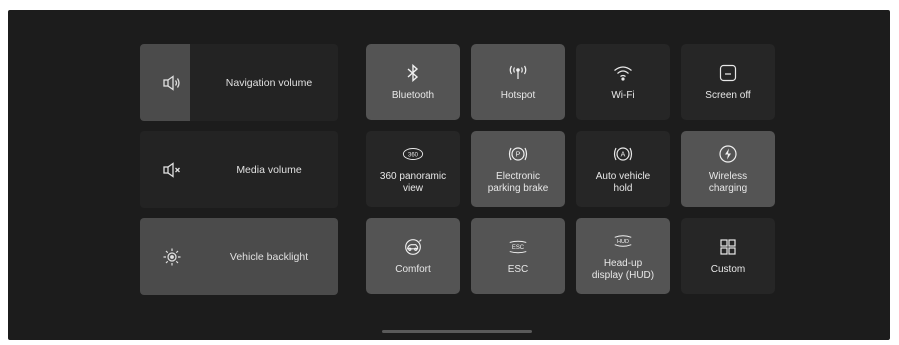 Image resolution: width=899 pixels, height=345 pixels. I want to click on parking-brake-icon: P, so click(518, 154).